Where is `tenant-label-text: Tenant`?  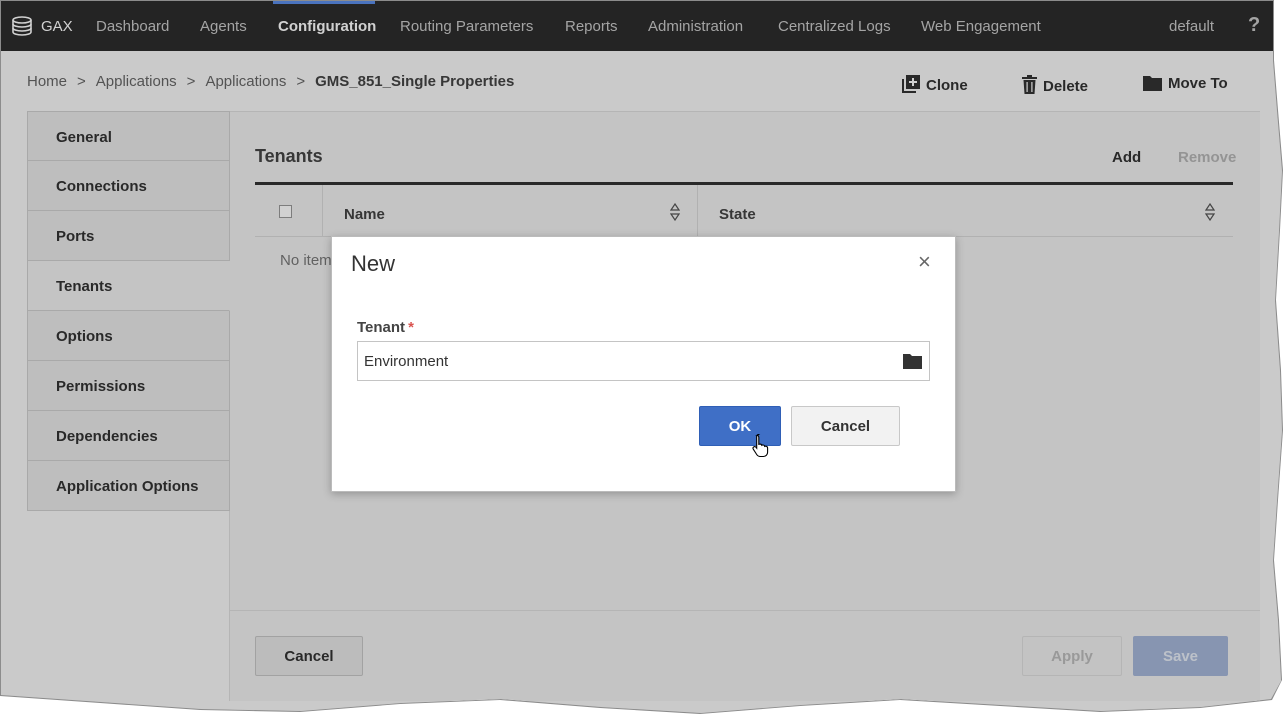 tenant-label-text: Tenant is located at coordinates (381, 327).